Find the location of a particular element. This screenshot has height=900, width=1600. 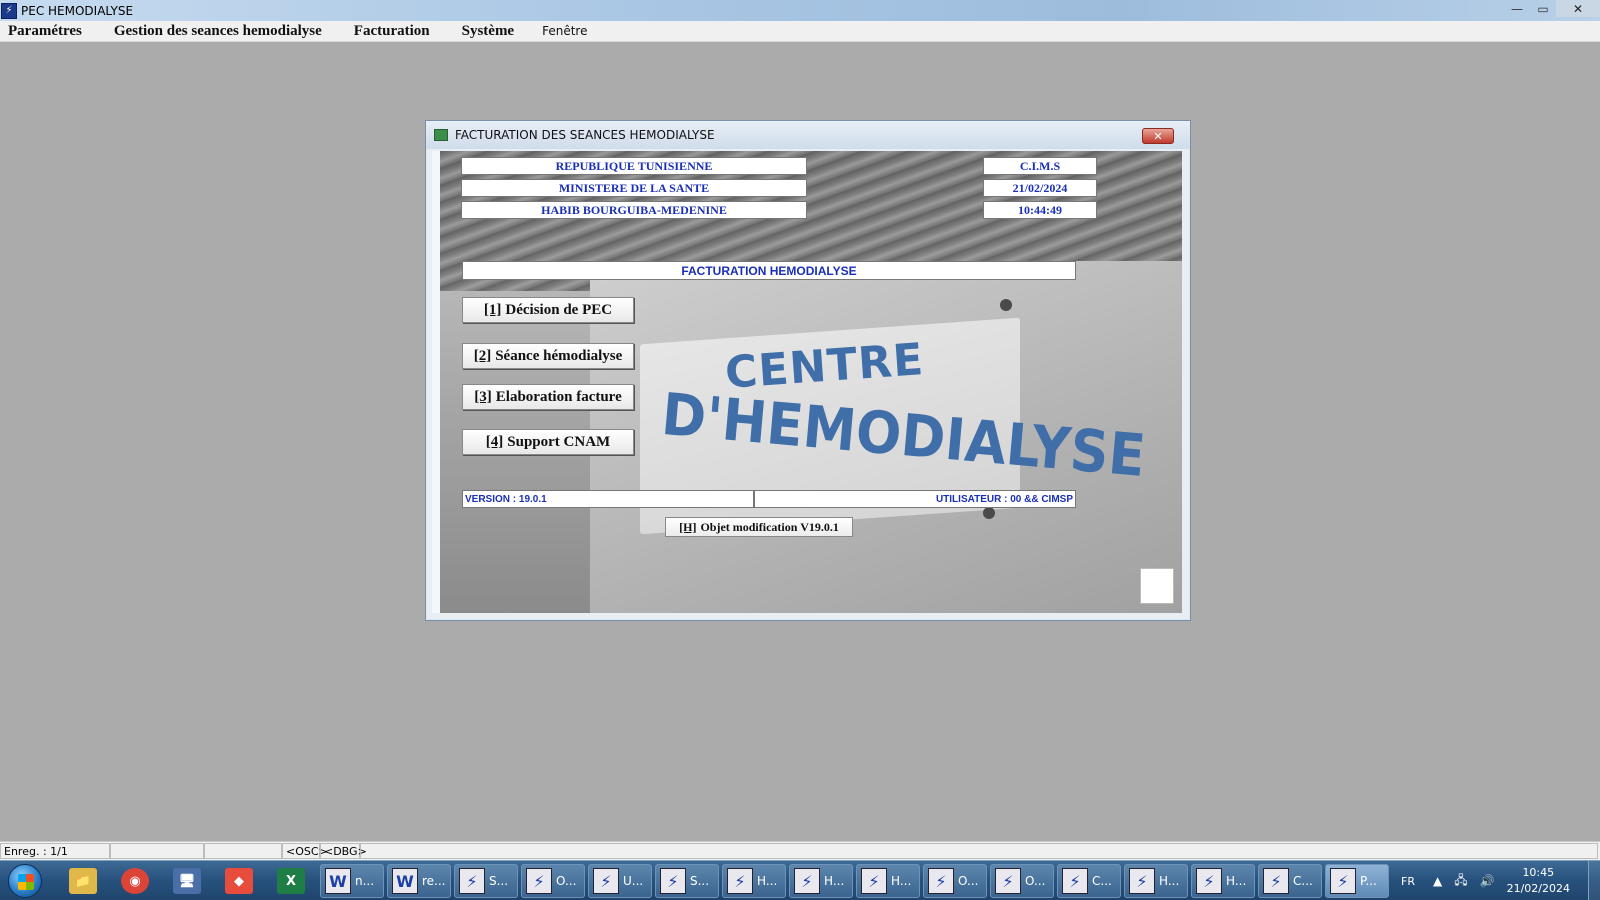

support-cnam-key: [4] is located at coordinates (494, 441).